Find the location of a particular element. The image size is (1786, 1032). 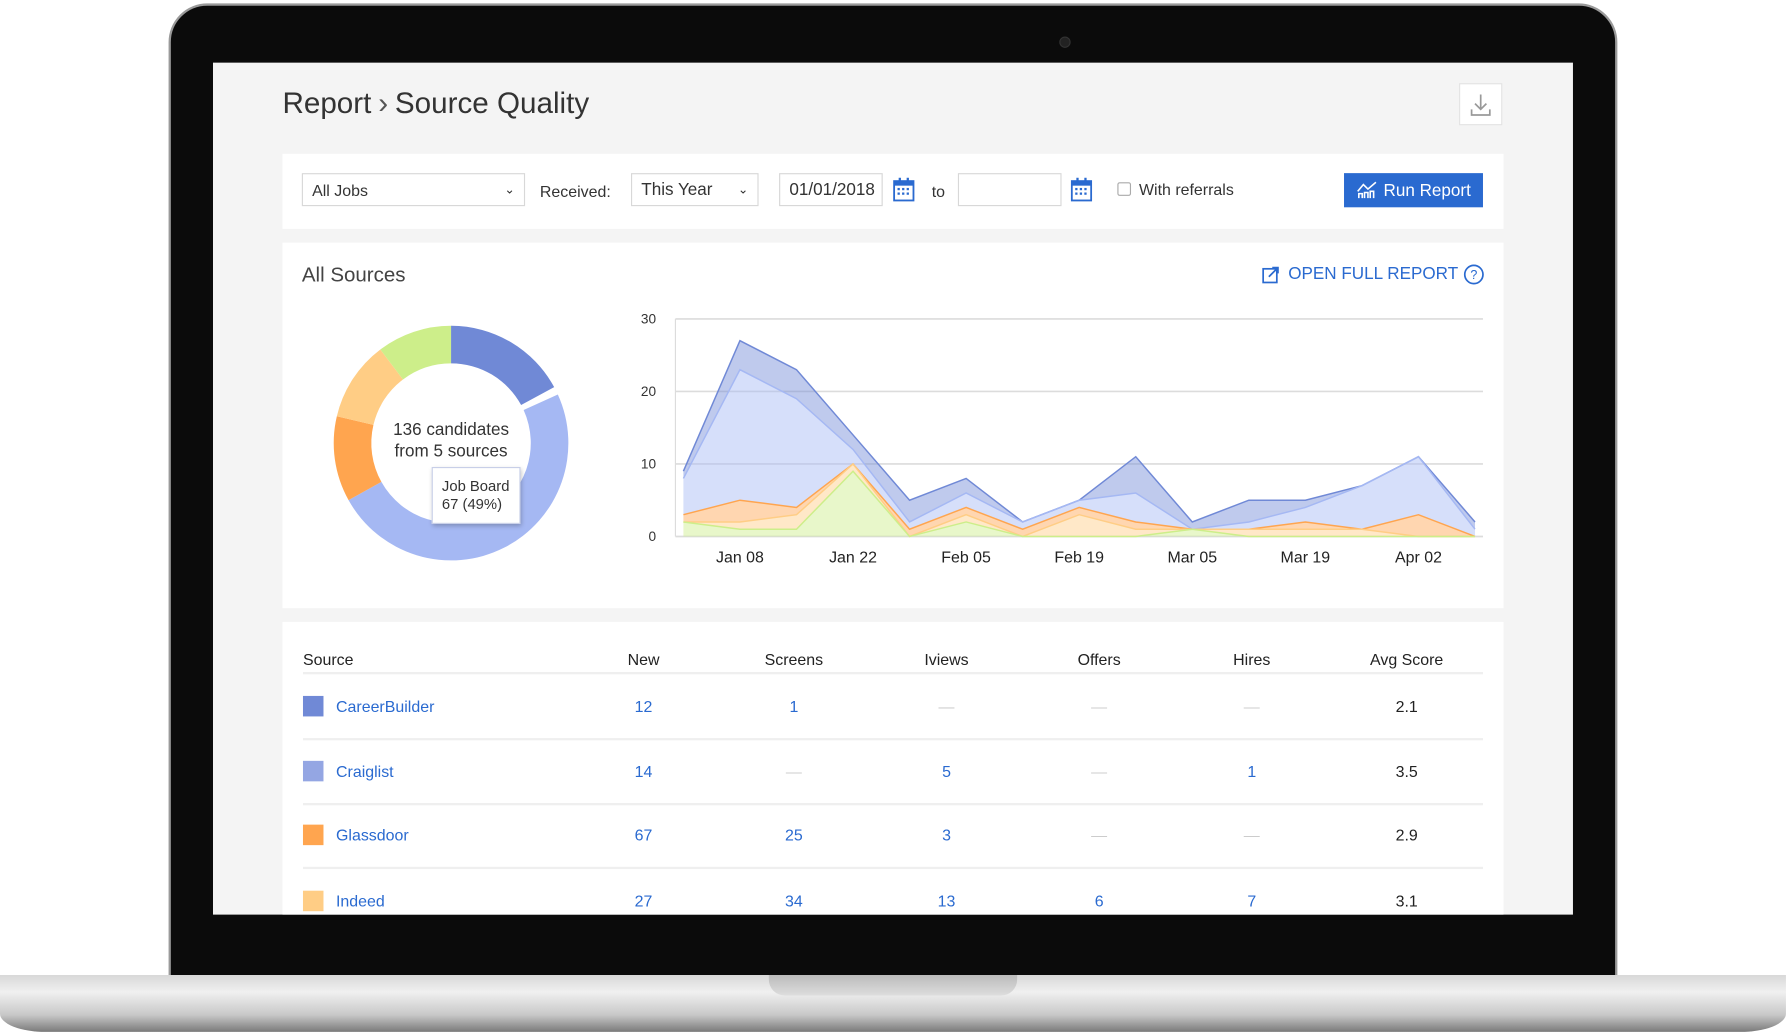

table-cell: 7 is located at coordinates (1251, 901).